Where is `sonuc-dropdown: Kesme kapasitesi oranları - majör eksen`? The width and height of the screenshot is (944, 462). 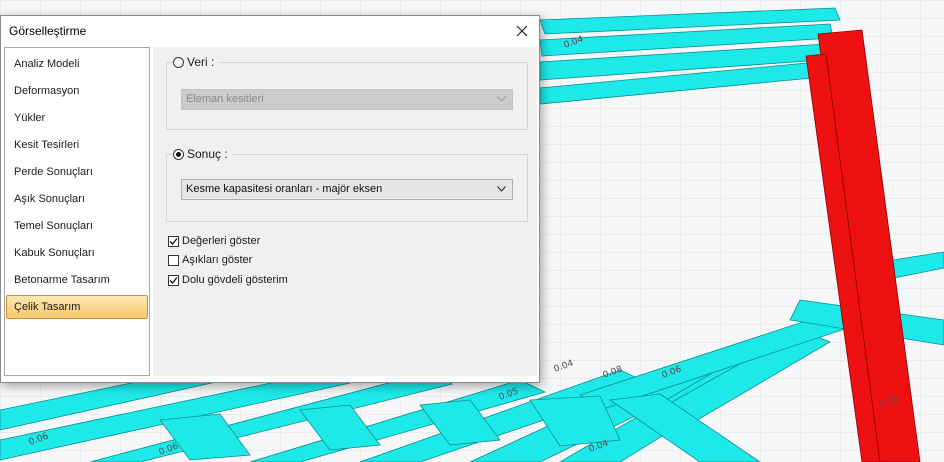
sonuc-dropdown: Kesme kapasitesi oranları - majör eksen is located at coordinates (347, 189).